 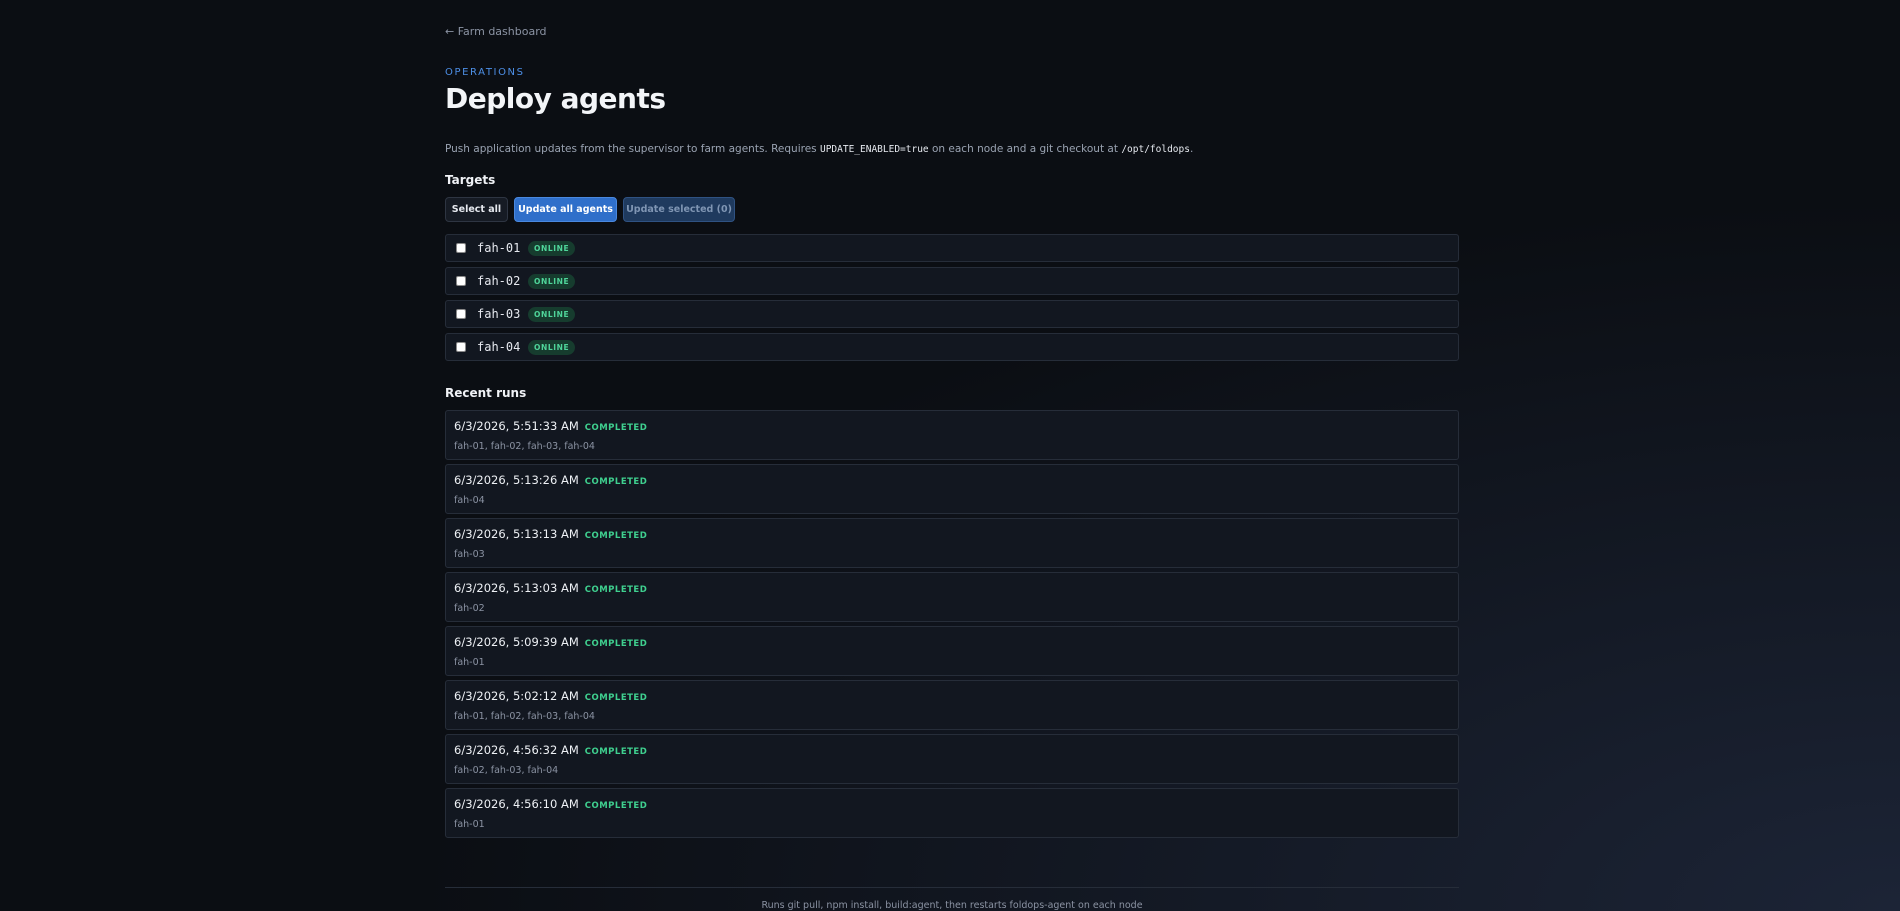 I want to click on run-targets: fah-02, so click(x=469, y=608).